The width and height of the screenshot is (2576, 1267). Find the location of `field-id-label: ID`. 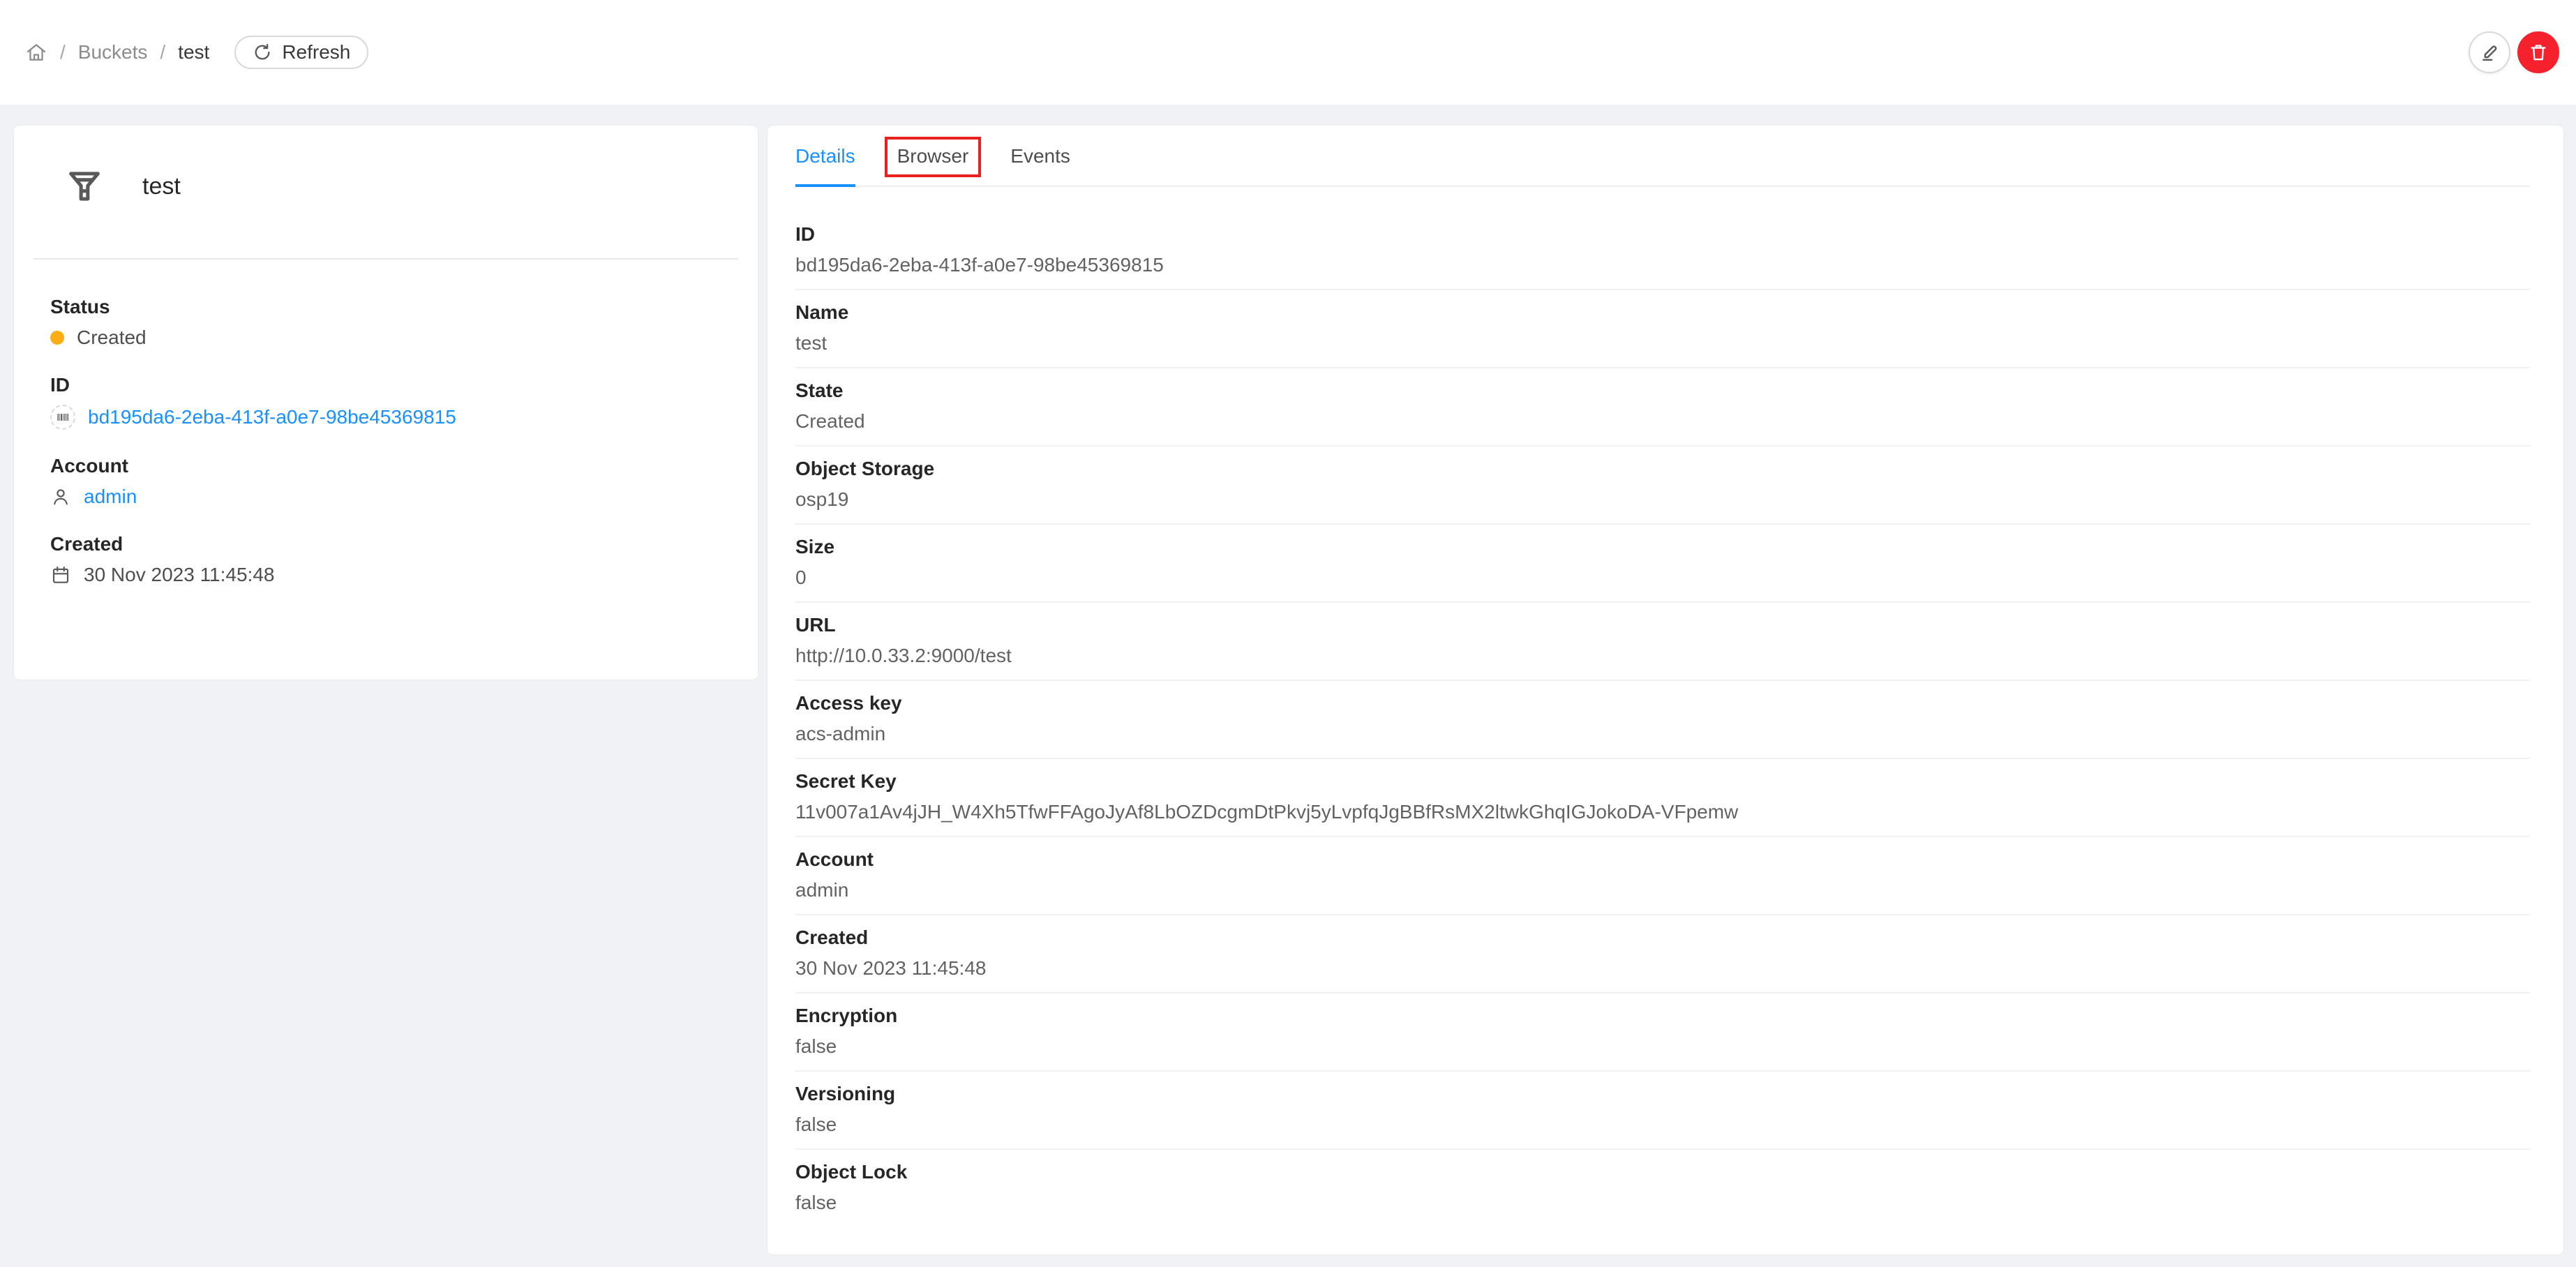

field-id-label: ID is located at coordinates (60, 385).